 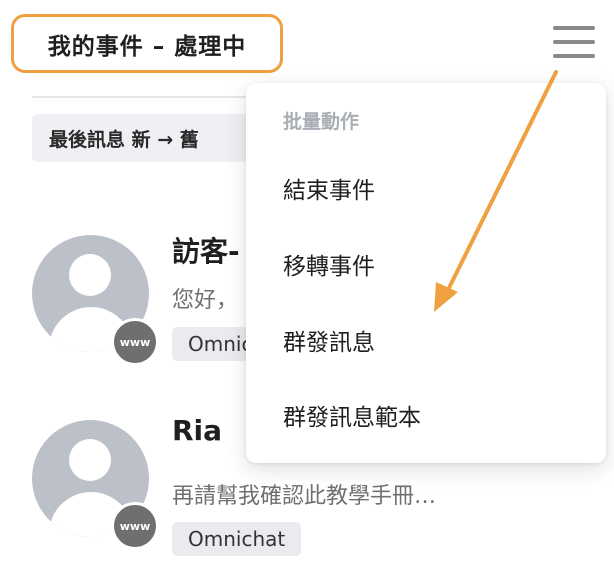 I want to click on menu-bar-middle, so click(x=574, y=42).